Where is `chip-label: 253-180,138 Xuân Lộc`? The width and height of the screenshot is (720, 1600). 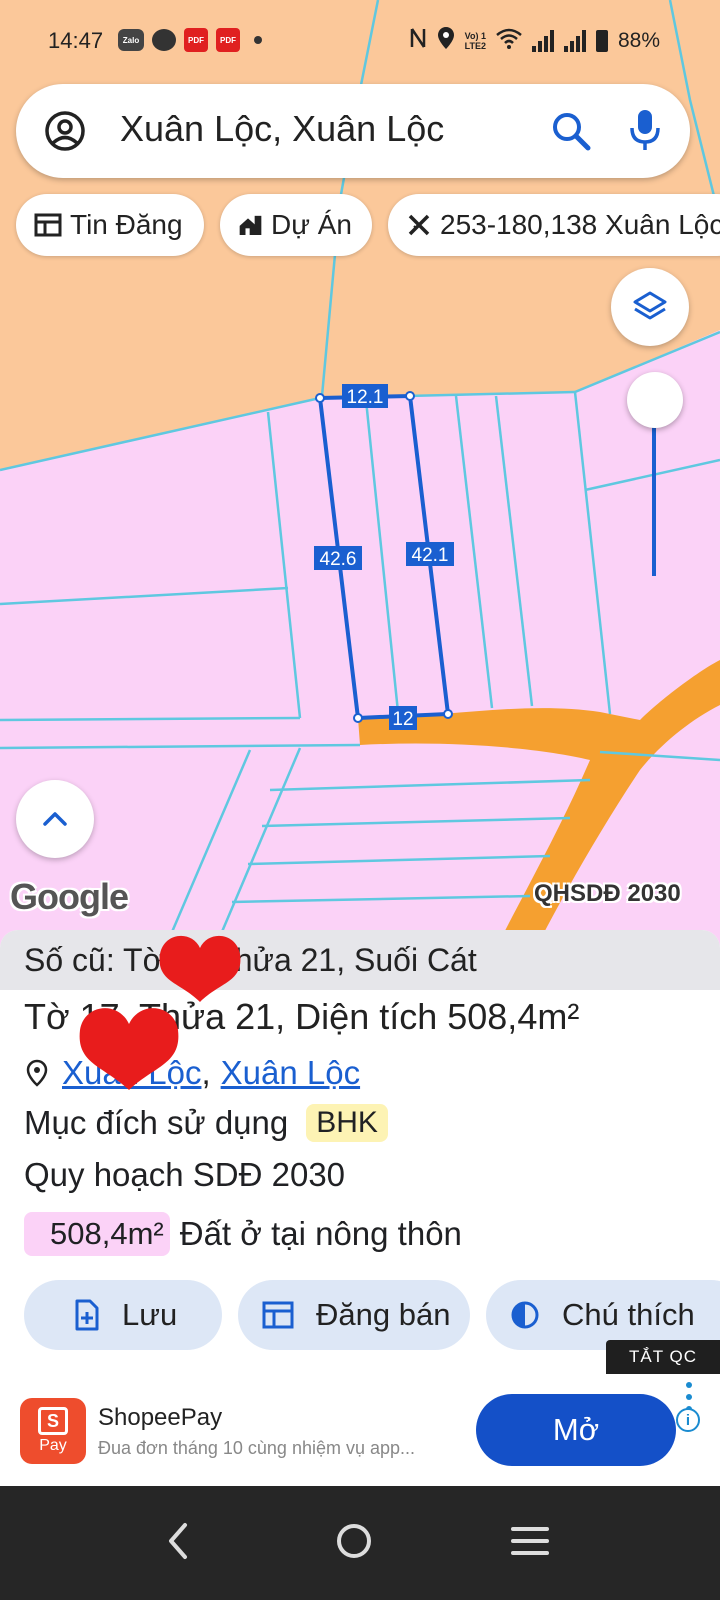
chip-label: 253-180,138 Xuân Lộc is located at coordinates (580, 224).